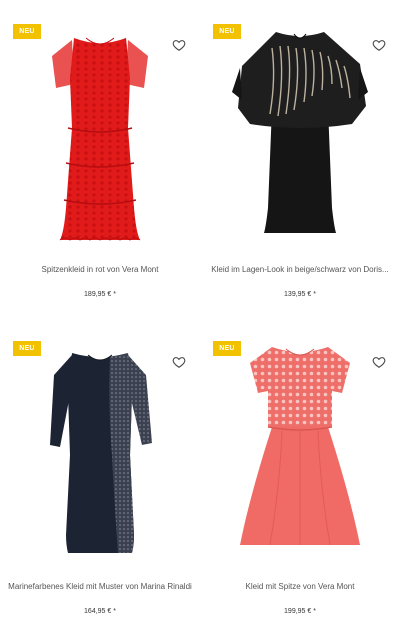  I want to click on product-price: 139,95 € *, so click(300, 294).